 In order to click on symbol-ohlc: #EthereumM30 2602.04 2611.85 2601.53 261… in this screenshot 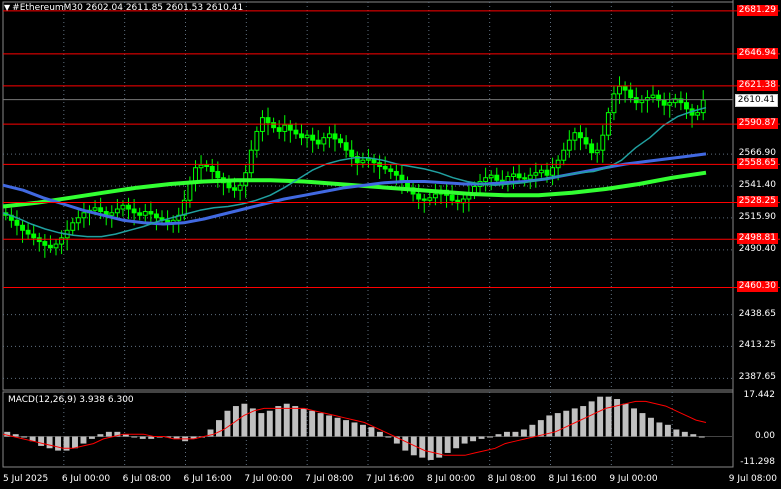, I will do `click(128, 8)`.